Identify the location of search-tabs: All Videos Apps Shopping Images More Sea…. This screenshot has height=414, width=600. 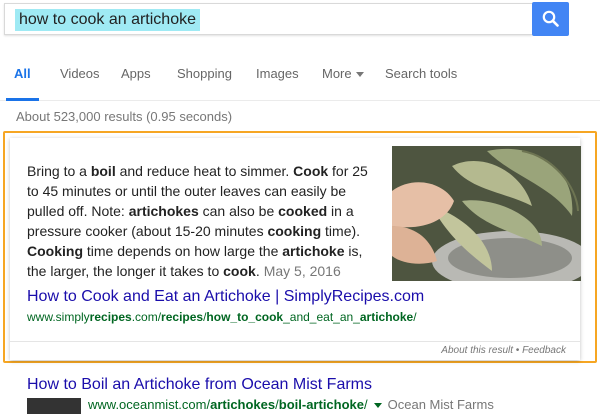
(300, 78).